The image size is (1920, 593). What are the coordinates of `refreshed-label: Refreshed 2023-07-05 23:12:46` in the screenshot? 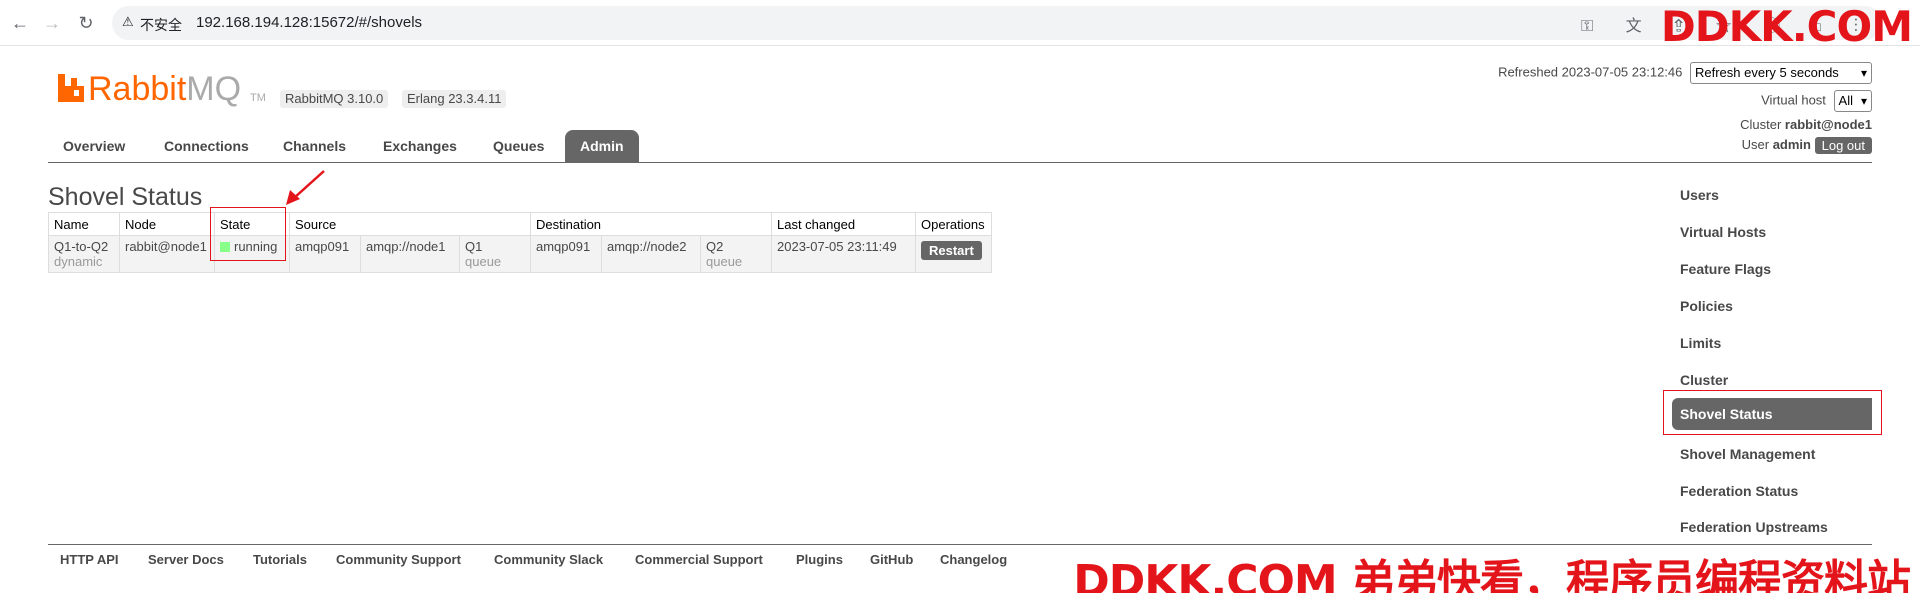 It's located at (1590, 72).